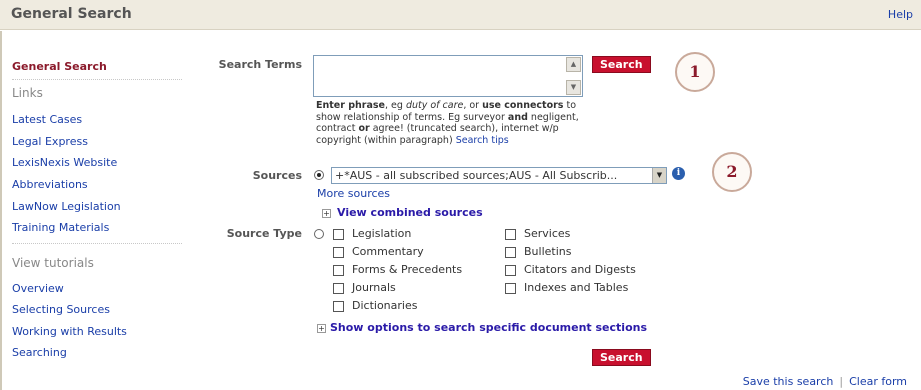  What do you see at coordinates (338, 270) in the screenshot?
I see `checkbox-forms-precedents` at bounding box center [338, 270].